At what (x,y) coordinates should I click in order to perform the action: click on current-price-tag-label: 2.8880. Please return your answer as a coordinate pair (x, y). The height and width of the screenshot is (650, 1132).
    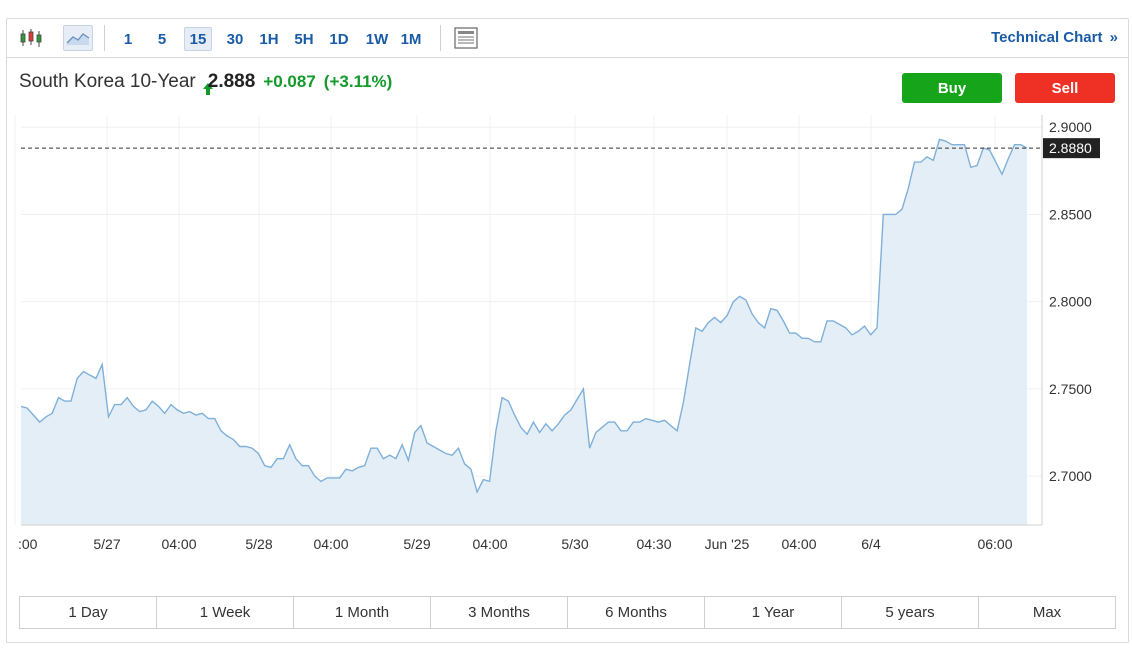
    Looking at the image, I should click on (1070, 148).